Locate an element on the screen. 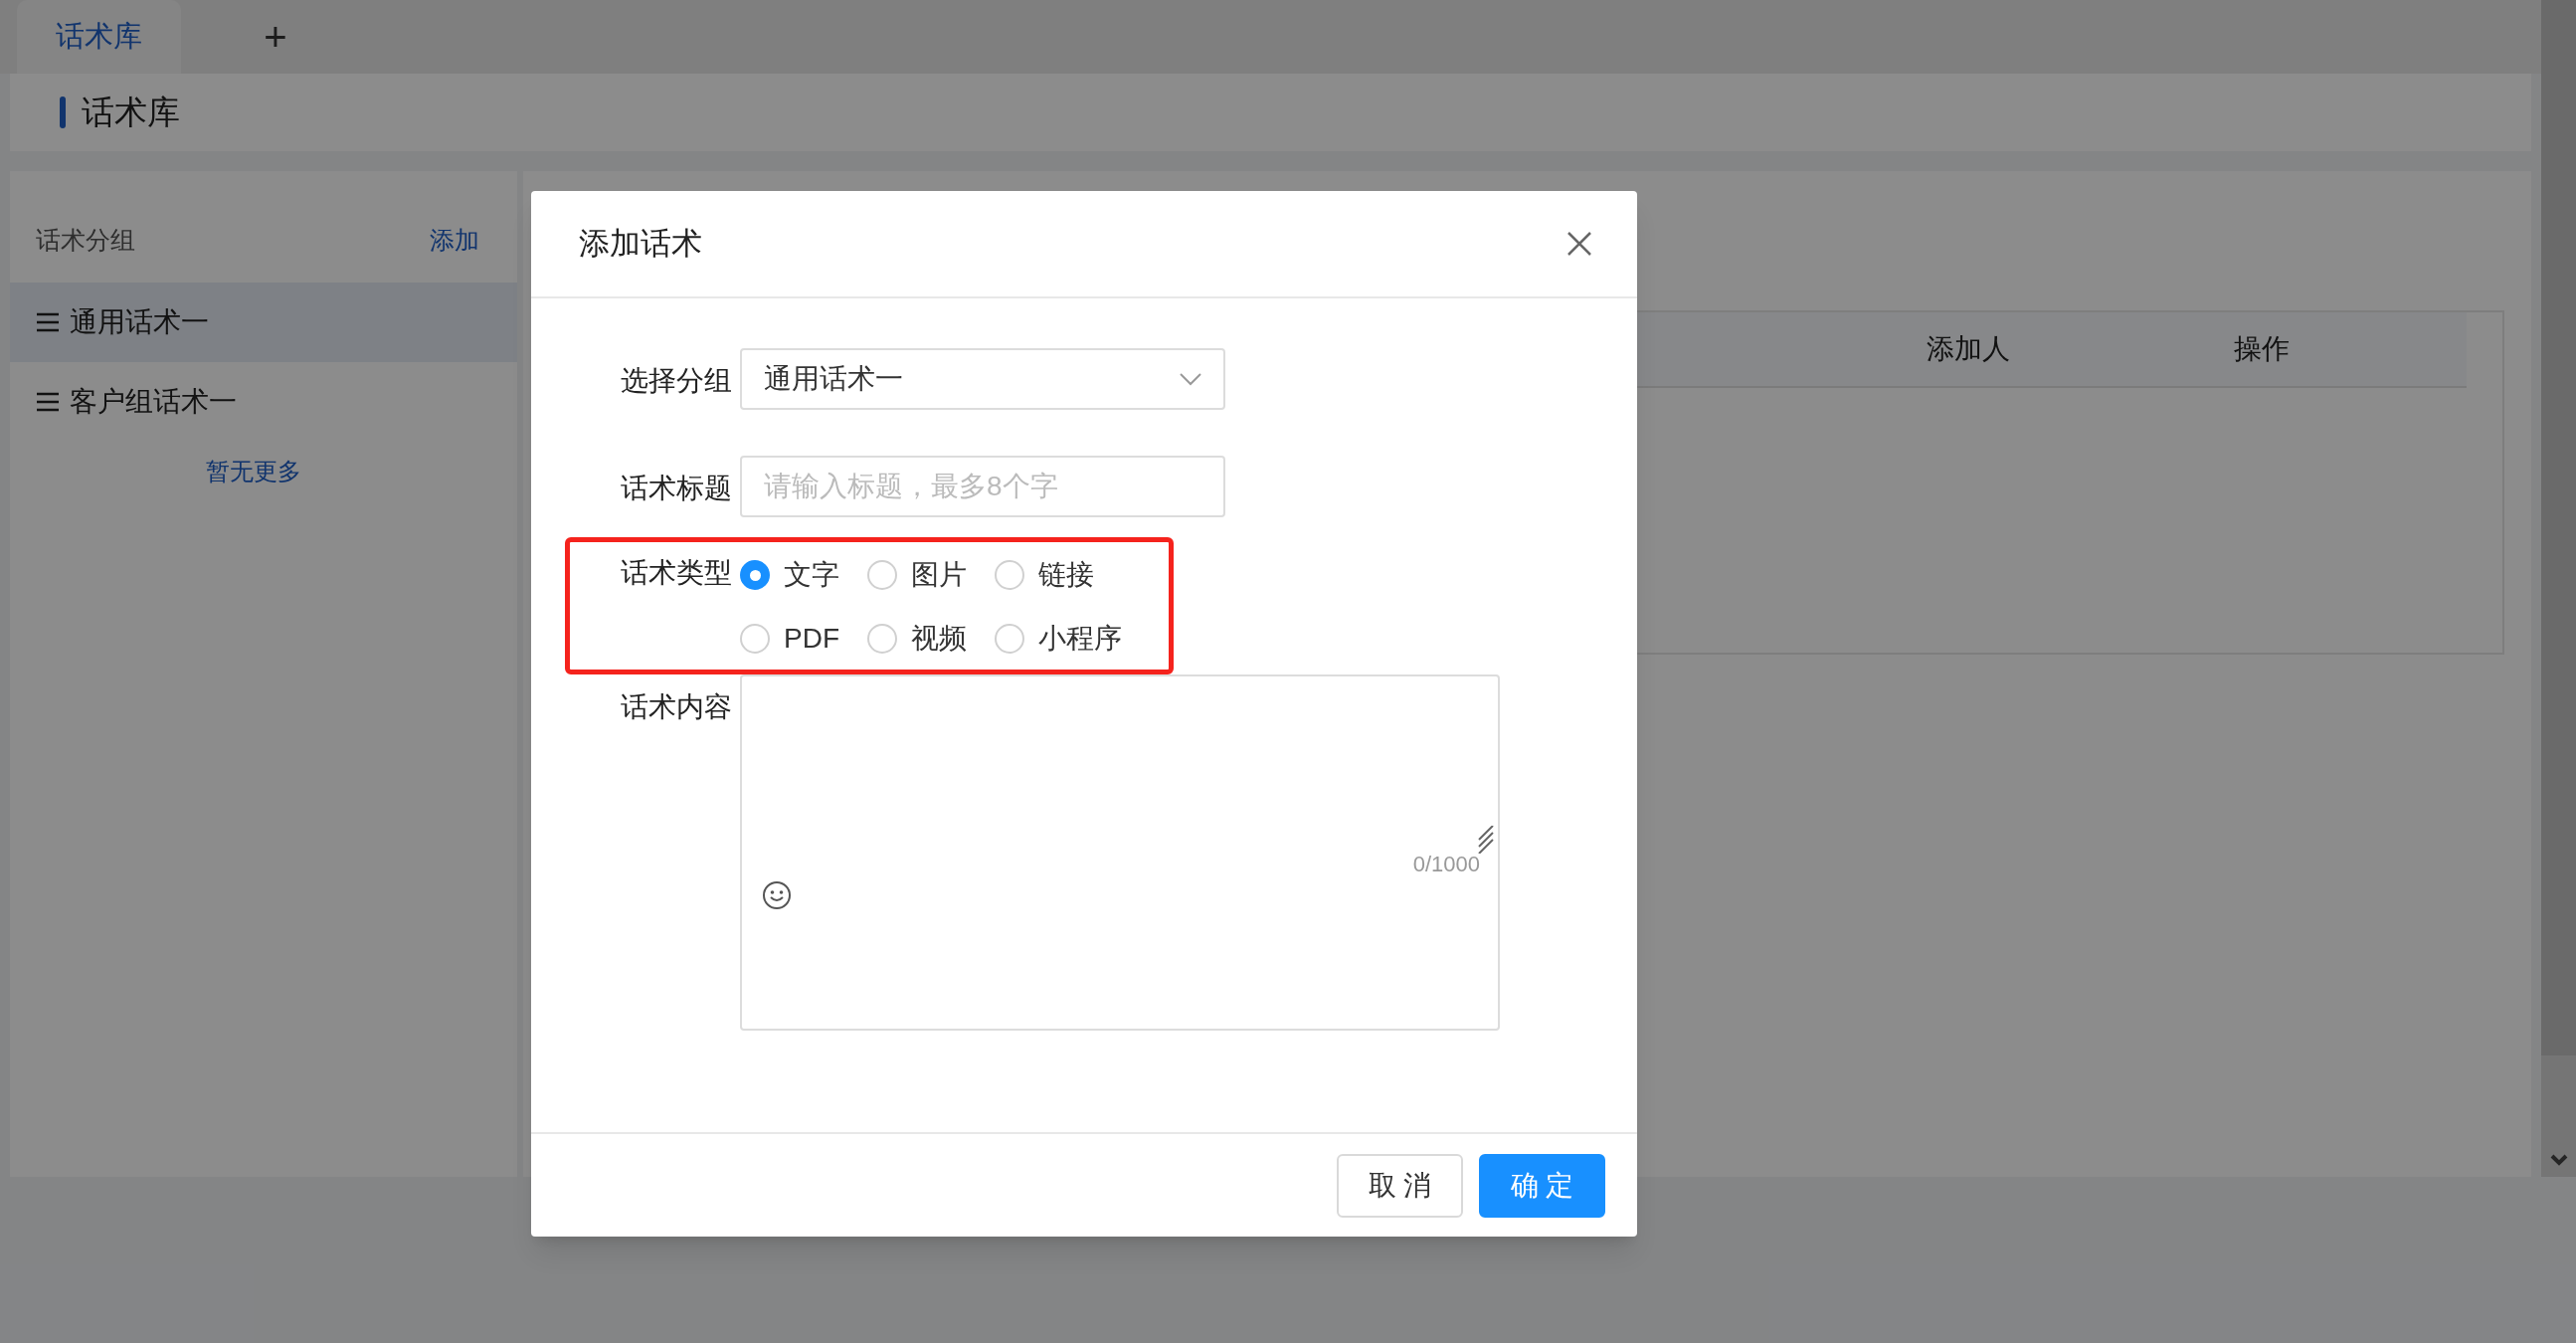 The width and height of the screenshot is (2576, 1343). column-header: 添加人 is located at coordinates (1969, 349).